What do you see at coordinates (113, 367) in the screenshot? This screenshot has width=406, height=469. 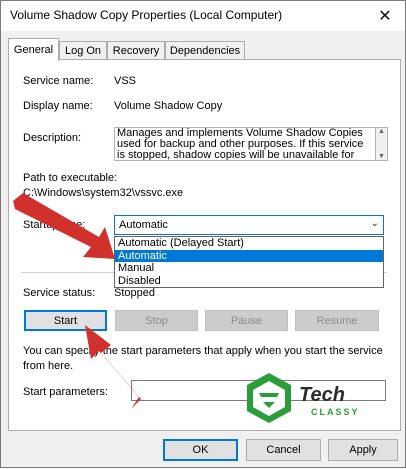 I see `arrow-to-start-button-icon` at bounding box center [113, 367].